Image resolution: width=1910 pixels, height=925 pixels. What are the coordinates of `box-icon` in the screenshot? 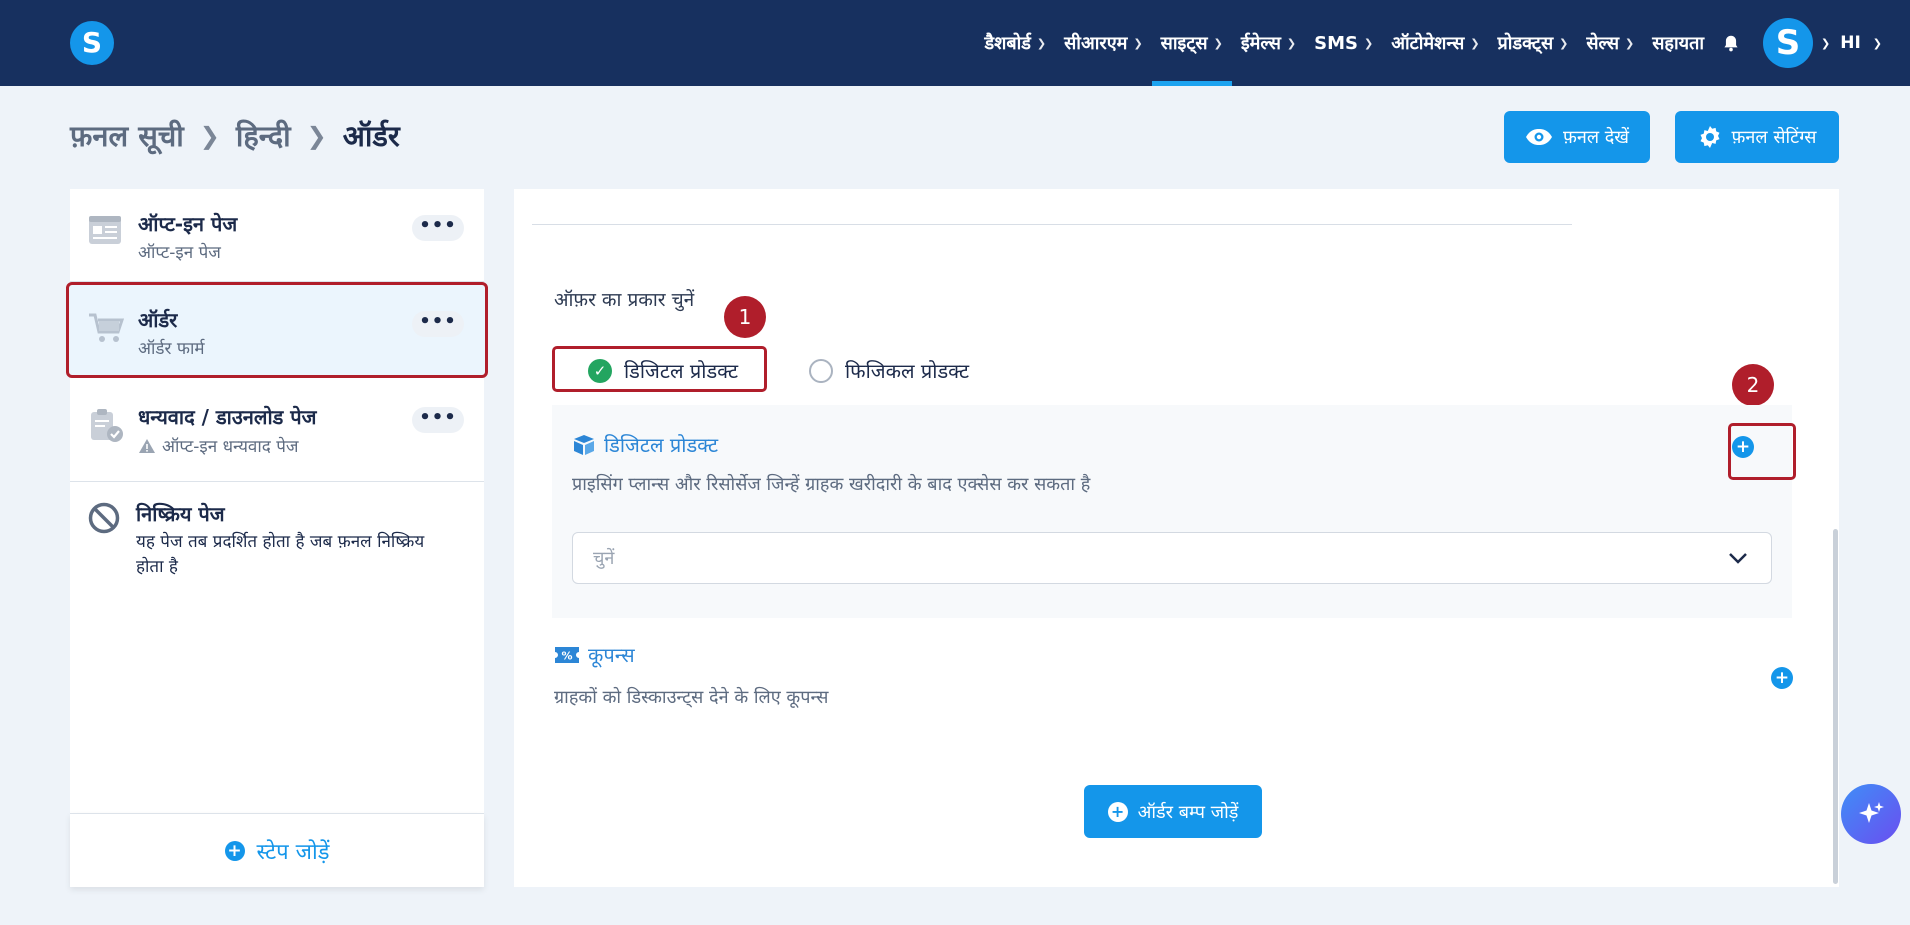 It's located at (584, 444).